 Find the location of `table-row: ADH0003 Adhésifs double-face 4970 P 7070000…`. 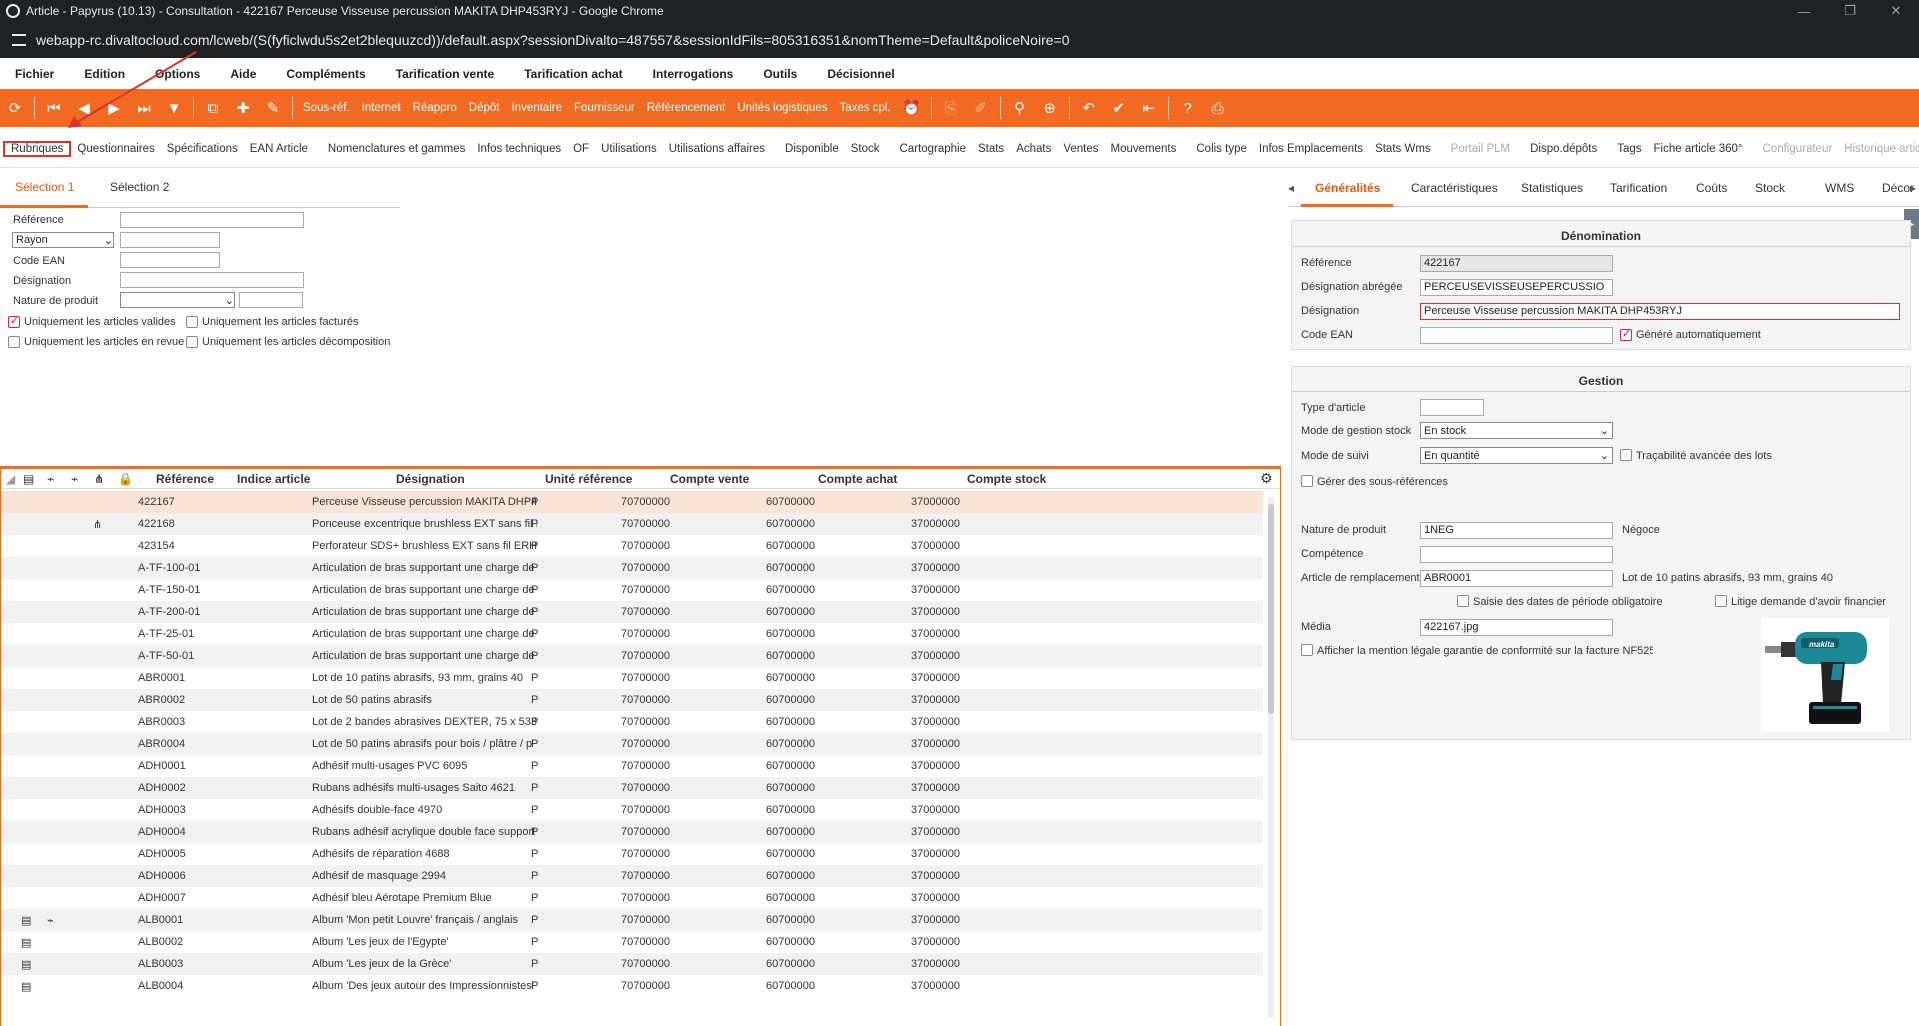

table-row: ADH0003 Adhésifs double-face 4970 P 7070000… is located at coordinates (632, 810).